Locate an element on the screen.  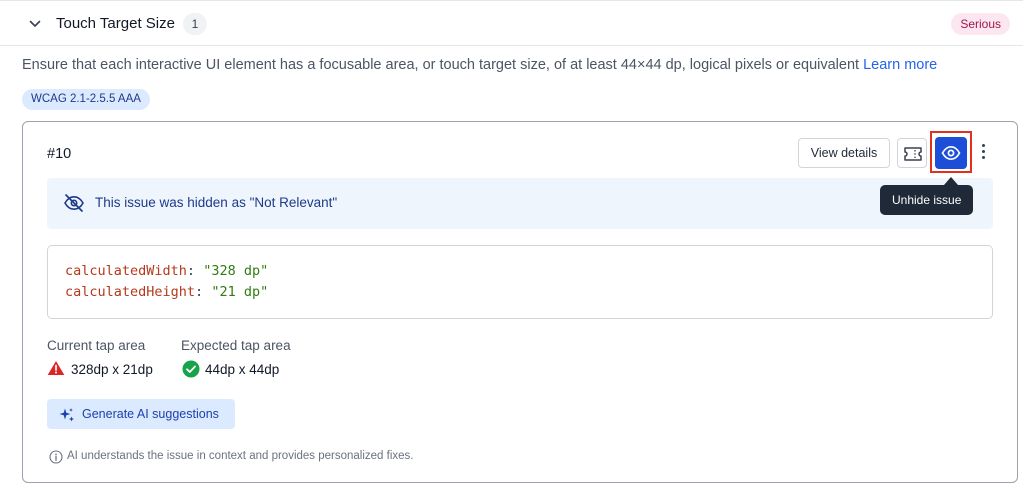
create-ticket-button is located at coordinates (912, 153).